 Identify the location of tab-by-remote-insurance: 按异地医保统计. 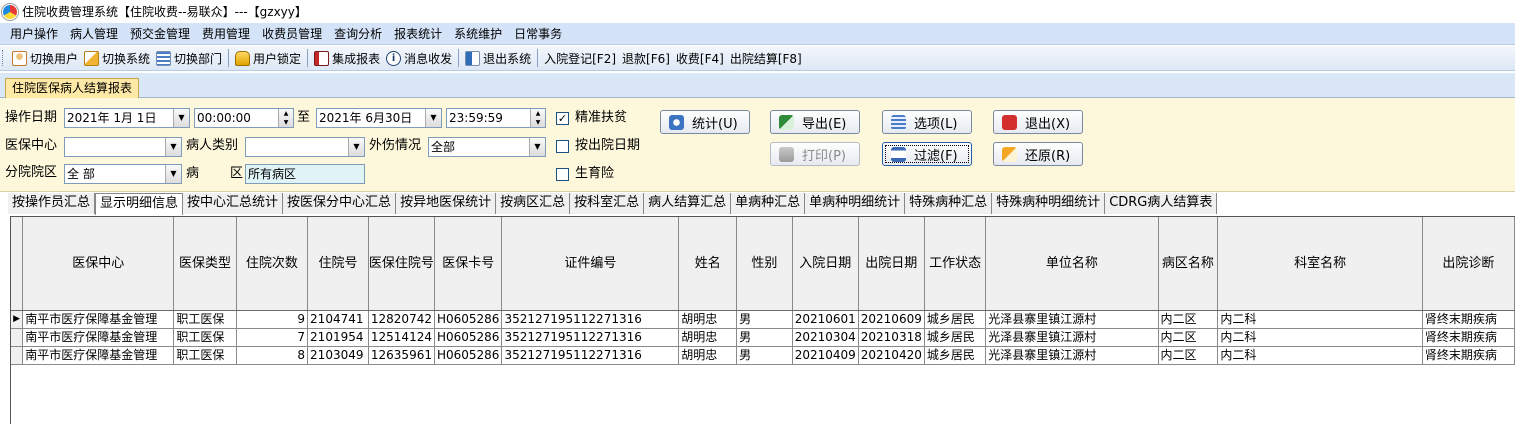
(446, 203).